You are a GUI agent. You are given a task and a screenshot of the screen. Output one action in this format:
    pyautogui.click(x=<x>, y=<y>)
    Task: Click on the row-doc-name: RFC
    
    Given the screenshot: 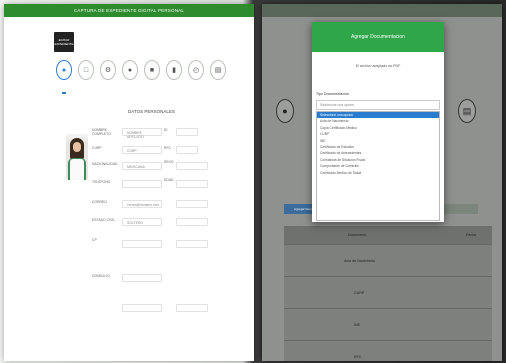 What is the action you would take?
    pyautogui.click(x=358, y=357)
    